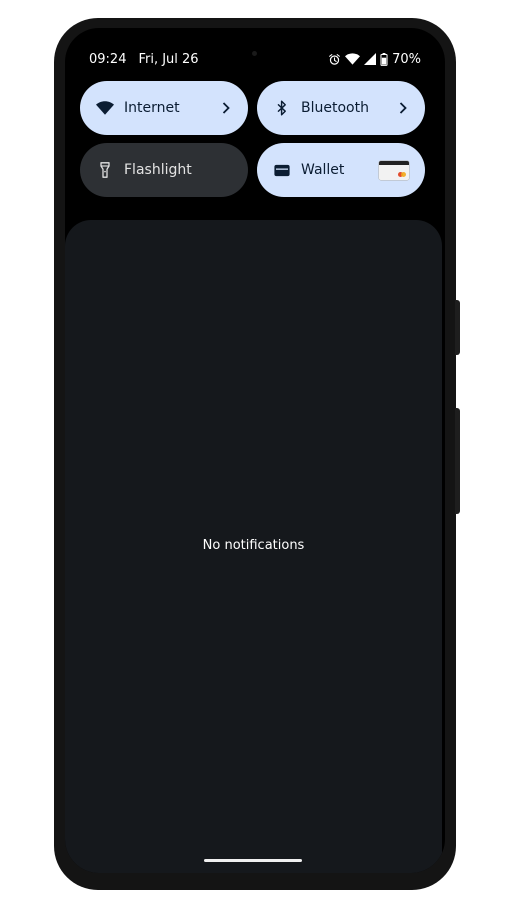 Image resolution: width=512 pixels, height=910 pixels. I want to click on tile-internet: Internet, so click(164, 108).